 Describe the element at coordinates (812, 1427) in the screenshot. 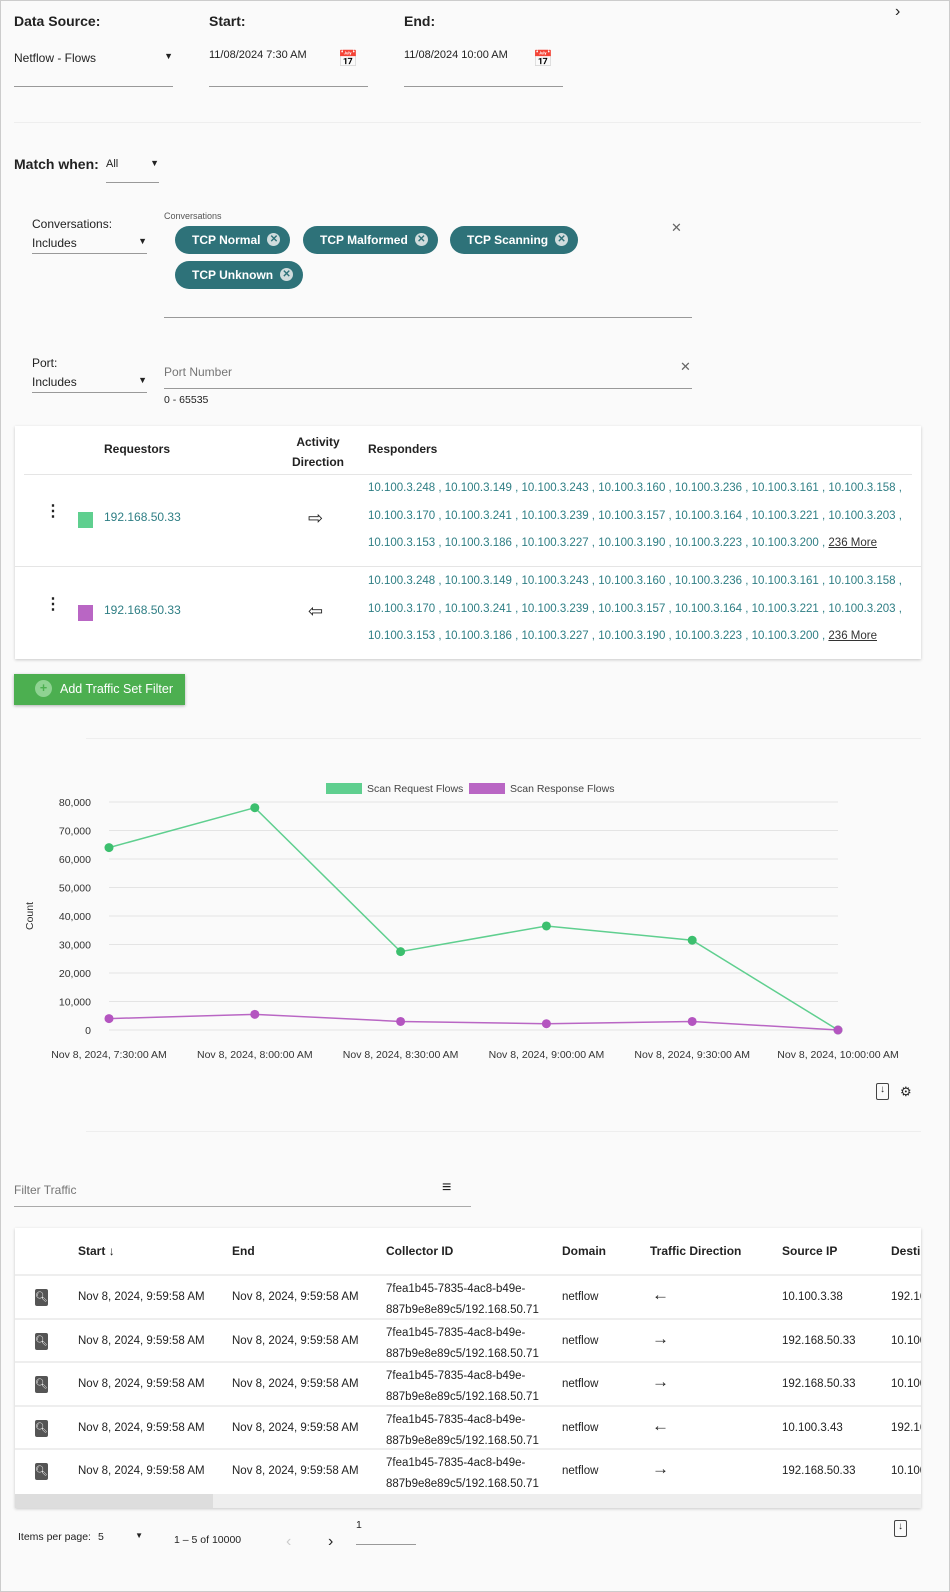

I see `cell-source-ip: 10.100.3.43` at that location.